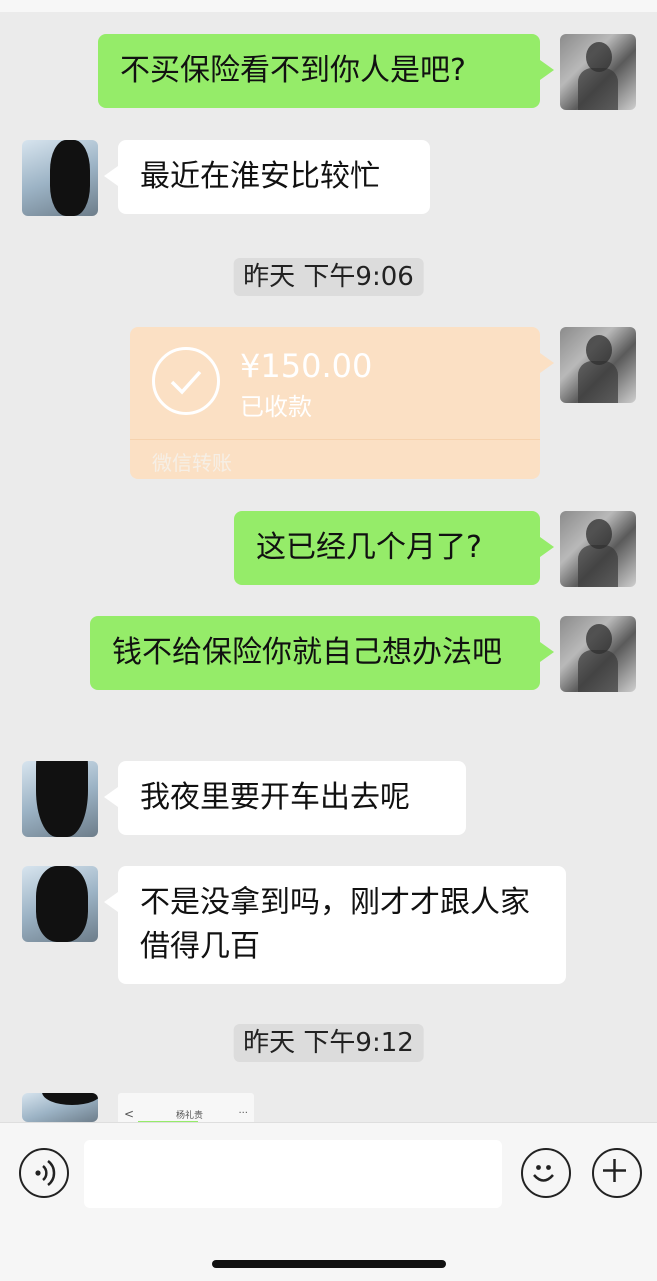  I want to click on check-circle-icon, so click(186, 381).